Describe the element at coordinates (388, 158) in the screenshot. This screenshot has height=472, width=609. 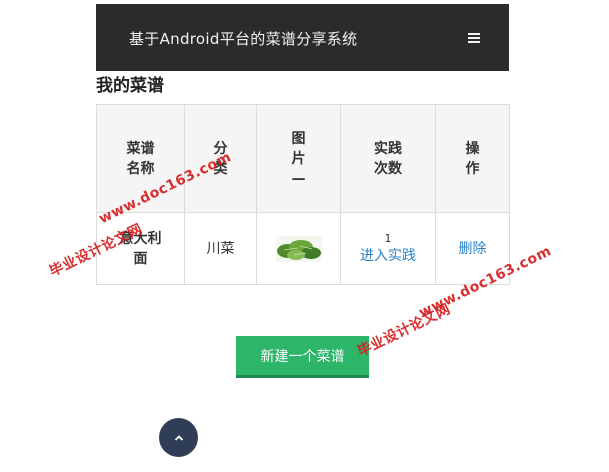
I see `header-practice-count: 实践次数` at that location.